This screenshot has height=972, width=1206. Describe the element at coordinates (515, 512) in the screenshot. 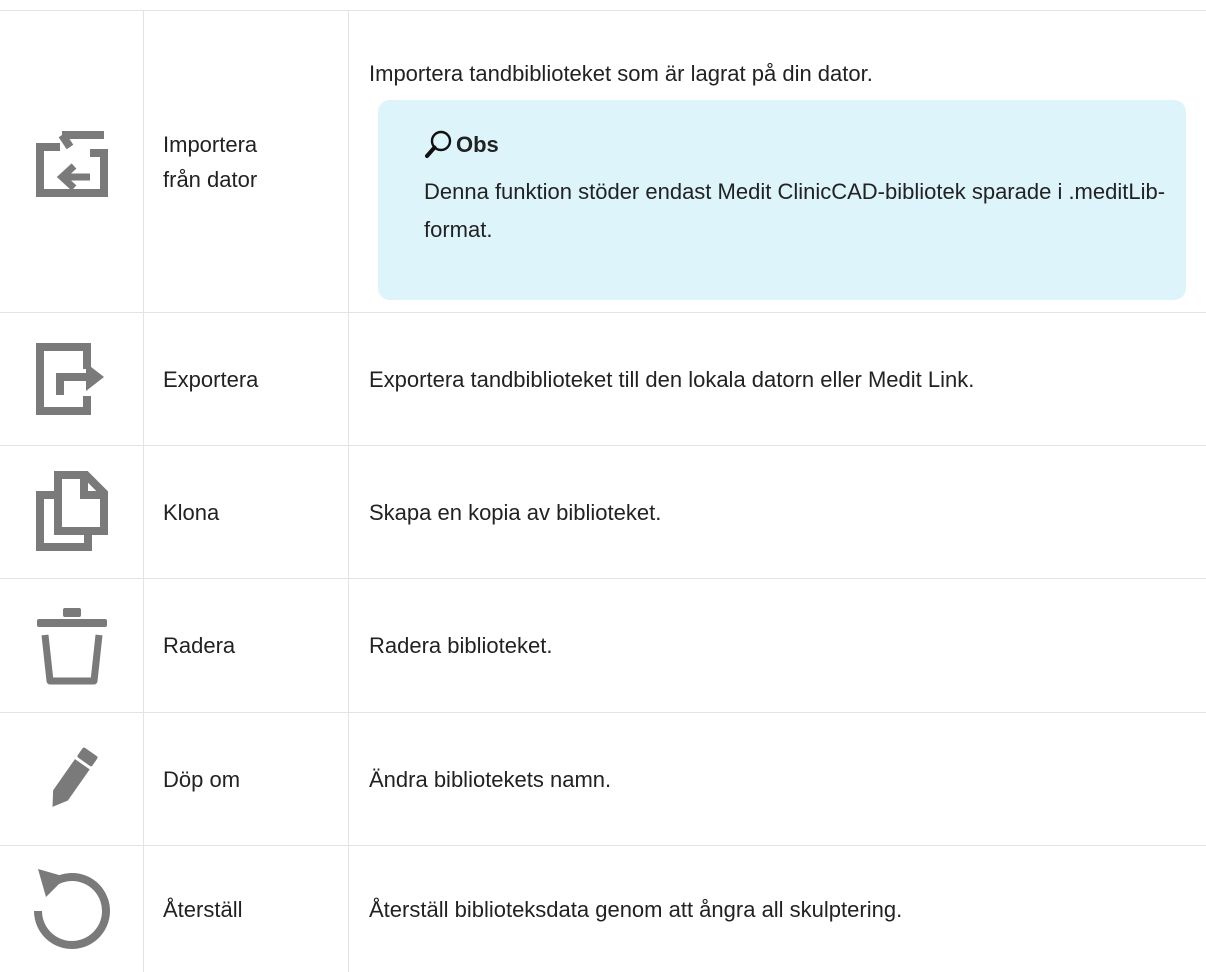

I see `function-description: Skapa en kopia av biblioteket.` at that location.